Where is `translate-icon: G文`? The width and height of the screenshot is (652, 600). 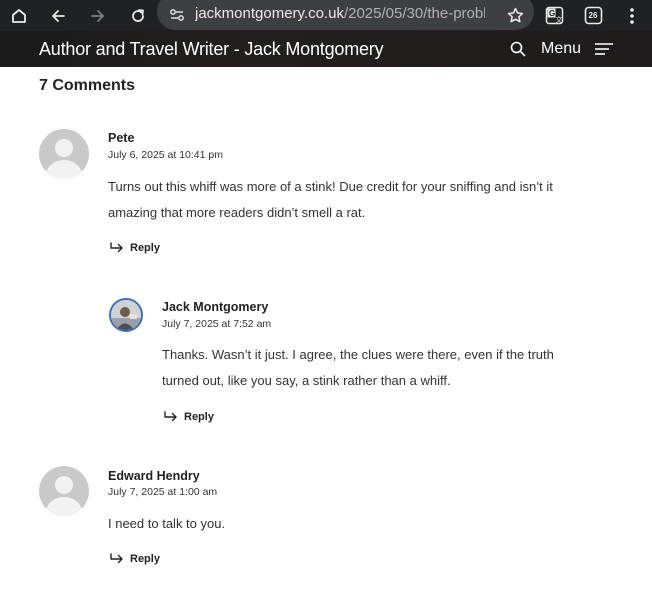
translate-icon: G文 is located at coordinates (554, 15).